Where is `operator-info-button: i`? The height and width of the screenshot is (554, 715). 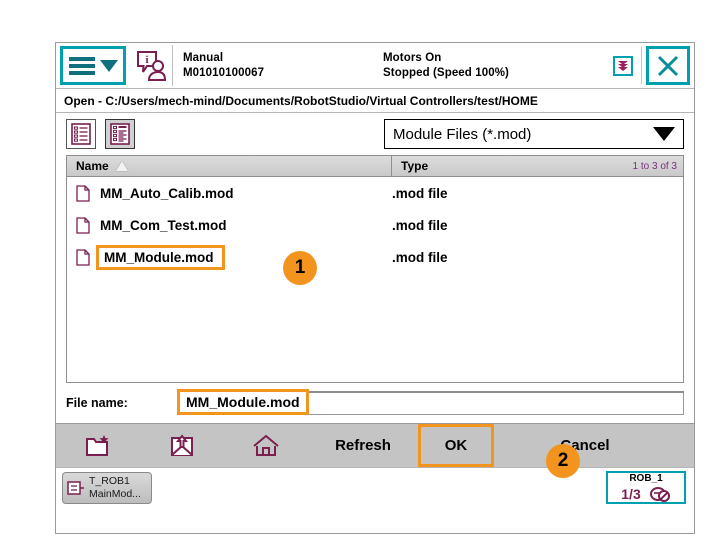
operator-info-button: i is located at coordinates (151, 65).